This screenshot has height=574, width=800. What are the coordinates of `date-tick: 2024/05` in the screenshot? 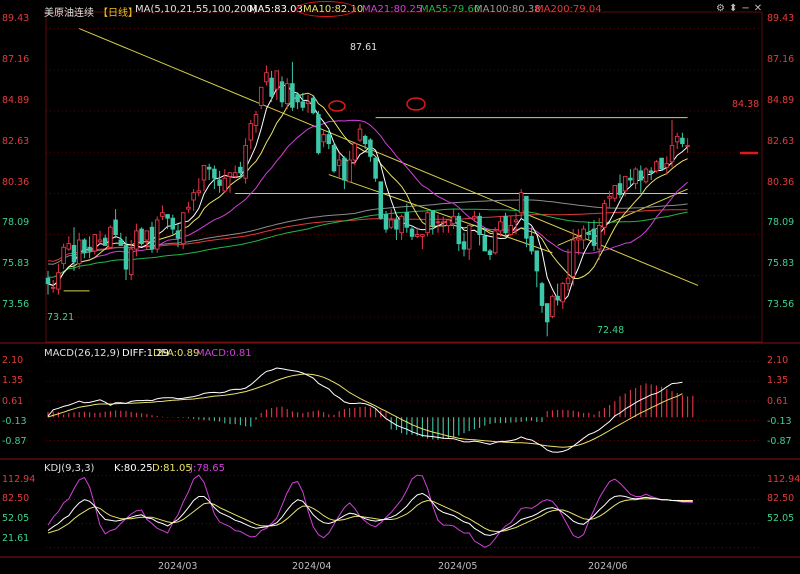 It's located at (458, 566).